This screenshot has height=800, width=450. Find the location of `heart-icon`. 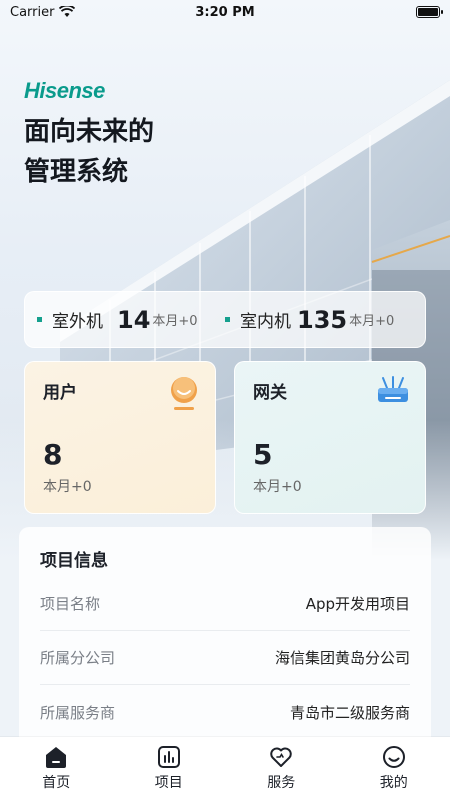

heart-icon is located at coordinates (281, 757).